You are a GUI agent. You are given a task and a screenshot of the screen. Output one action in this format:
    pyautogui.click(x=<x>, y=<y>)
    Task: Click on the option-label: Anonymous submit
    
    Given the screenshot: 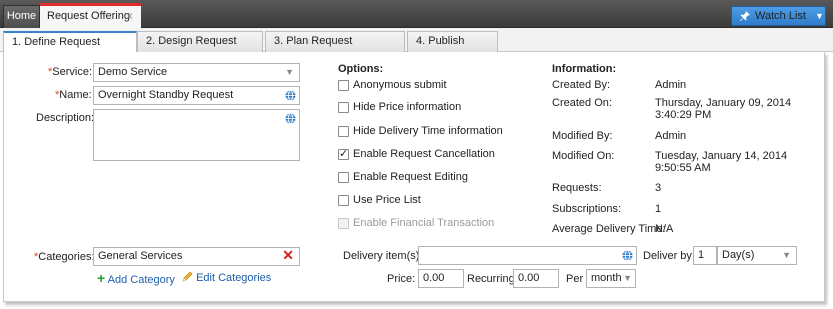 What is the action you would take?
    pyautogui.click(x=400, y=85)
    